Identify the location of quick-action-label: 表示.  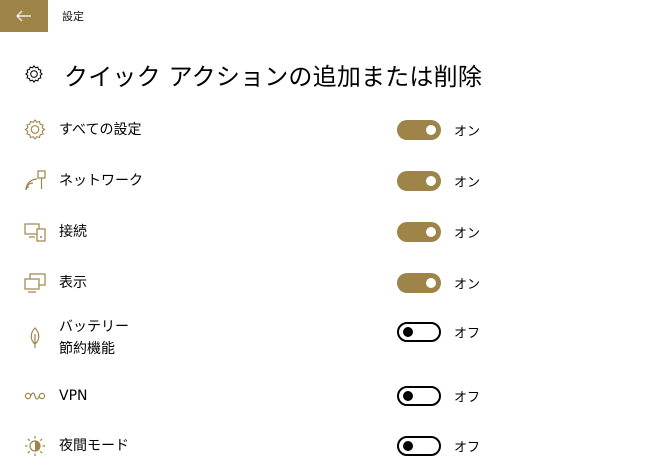
(73, 283).